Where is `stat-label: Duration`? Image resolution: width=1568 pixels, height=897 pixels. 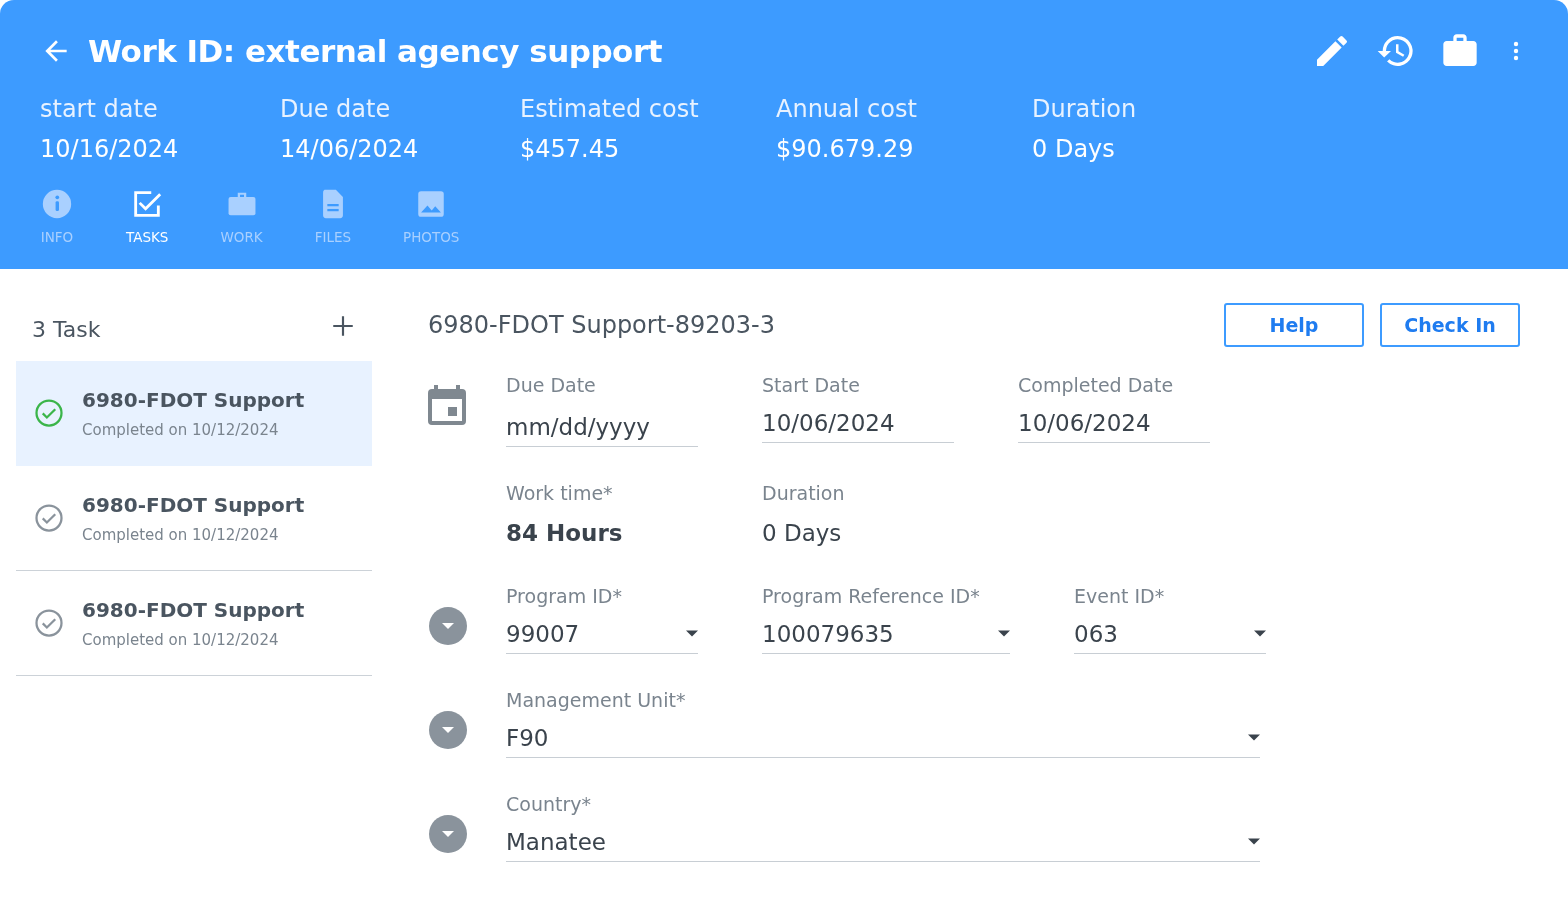 stat-label: Duration is located at coordinates (1085, 109).